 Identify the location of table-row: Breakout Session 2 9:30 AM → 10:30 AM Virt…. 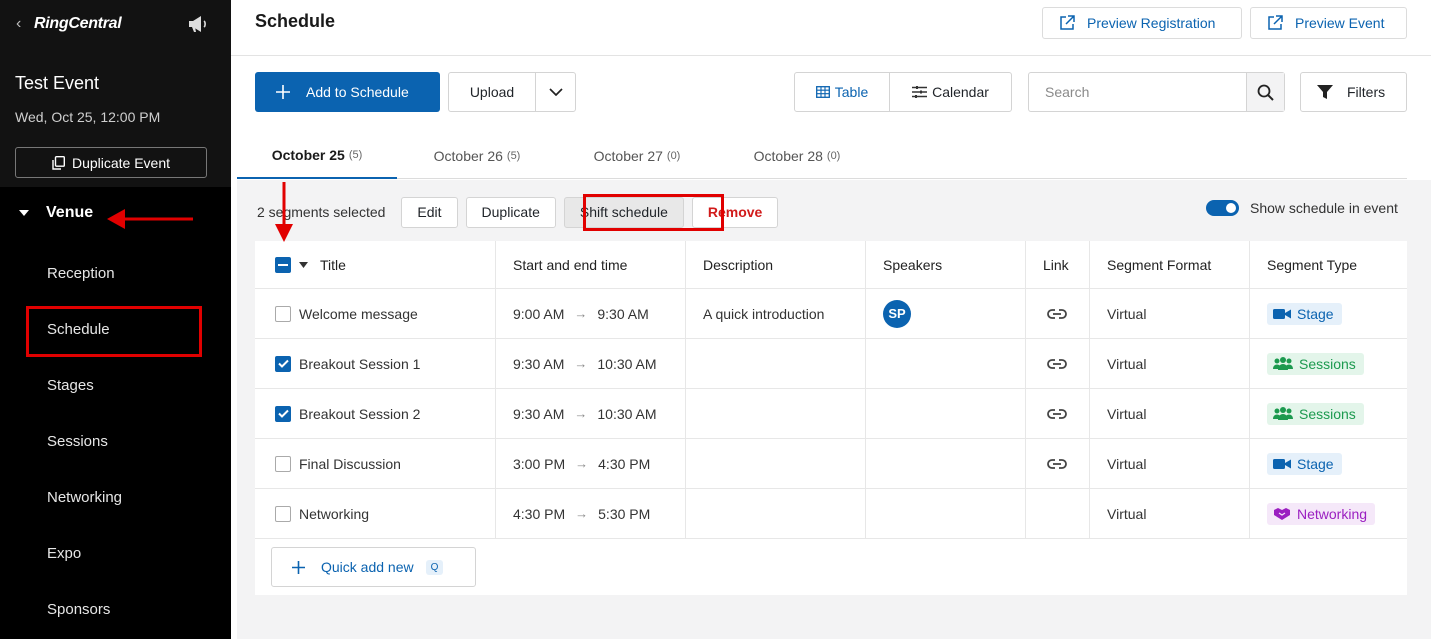
(831, 414).